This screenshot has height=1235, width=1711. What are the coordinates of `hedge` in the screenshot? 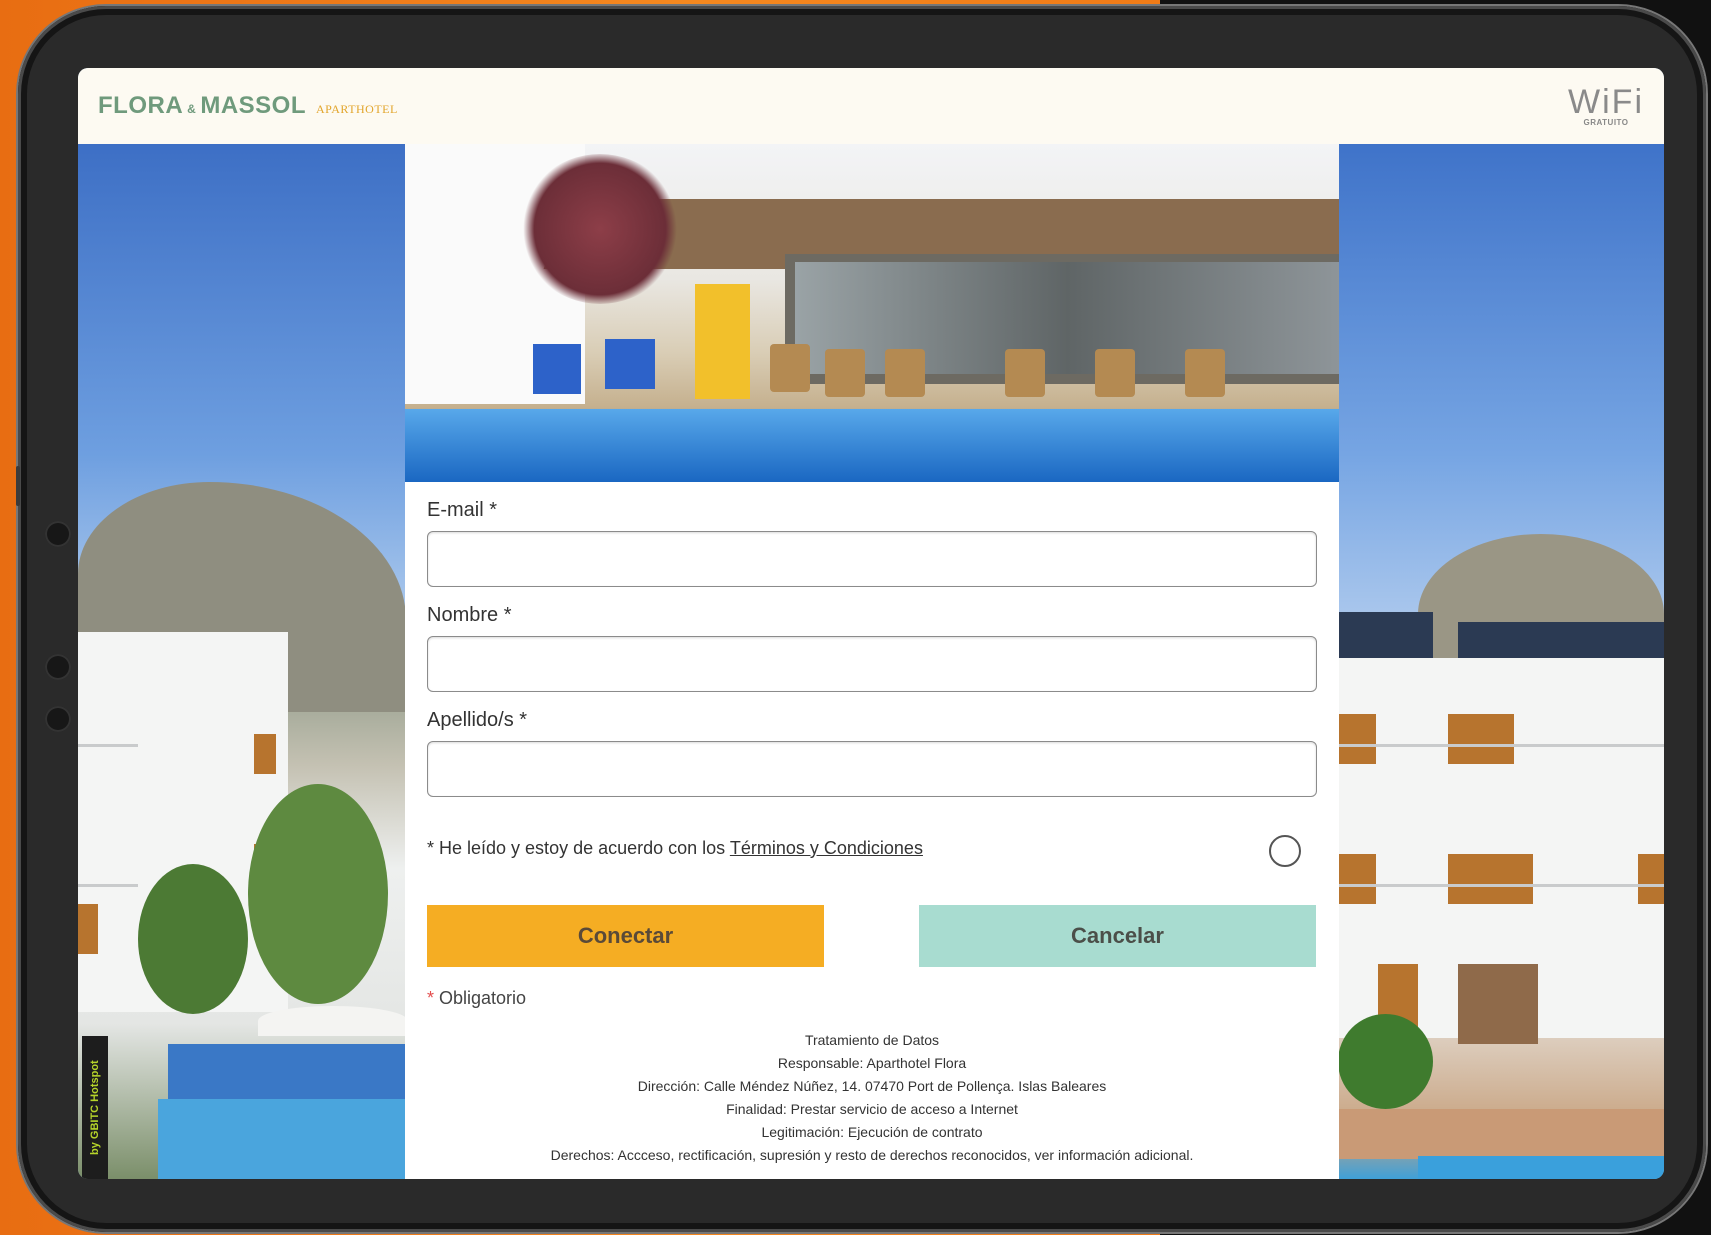 It's located at (1385, 1061).